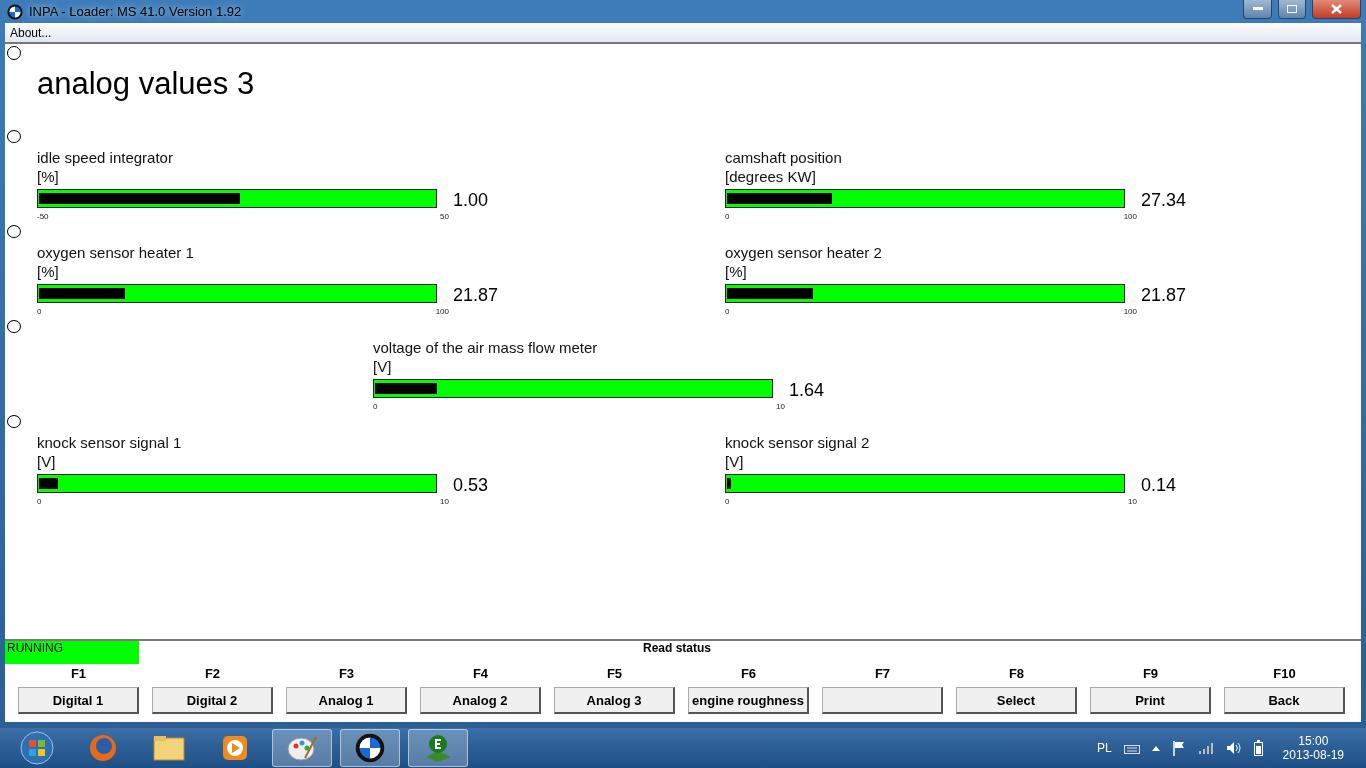  Describe the element at coordinates (771, 176) in the screenshot. I see `gauge-unit: [degrees KW]` at that location.